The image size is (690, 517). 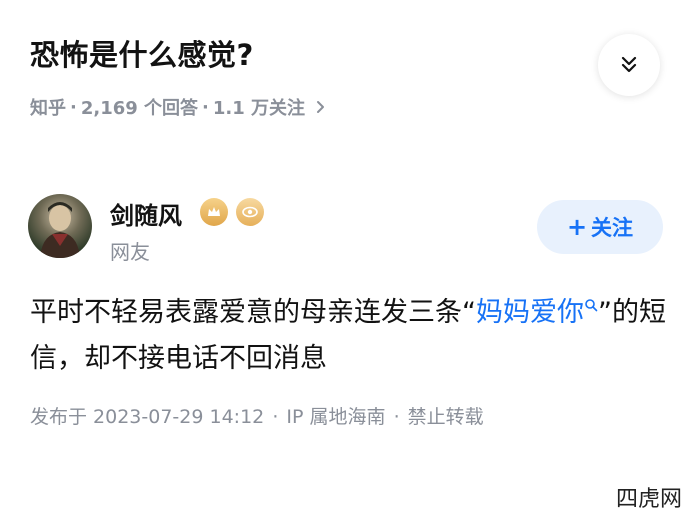 I want to click on question-title: 恐怖是什么感觉?, so click(x=142, y=53).